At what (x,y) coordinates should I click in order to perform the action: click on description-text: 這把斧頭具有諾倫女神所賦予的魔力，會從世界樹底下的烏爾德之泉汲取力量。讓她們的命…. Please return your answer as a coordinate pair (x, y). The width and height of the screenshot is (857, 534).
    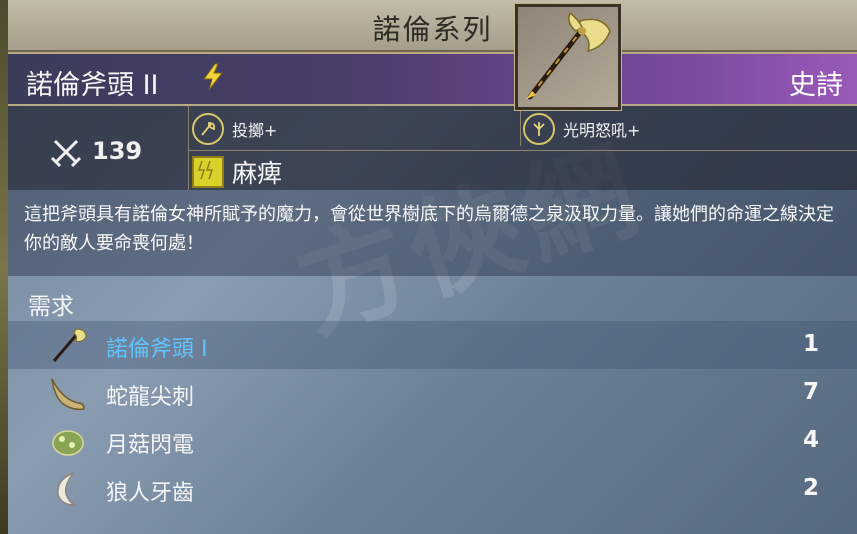
    Looking at the image, I should click on (429, 229).